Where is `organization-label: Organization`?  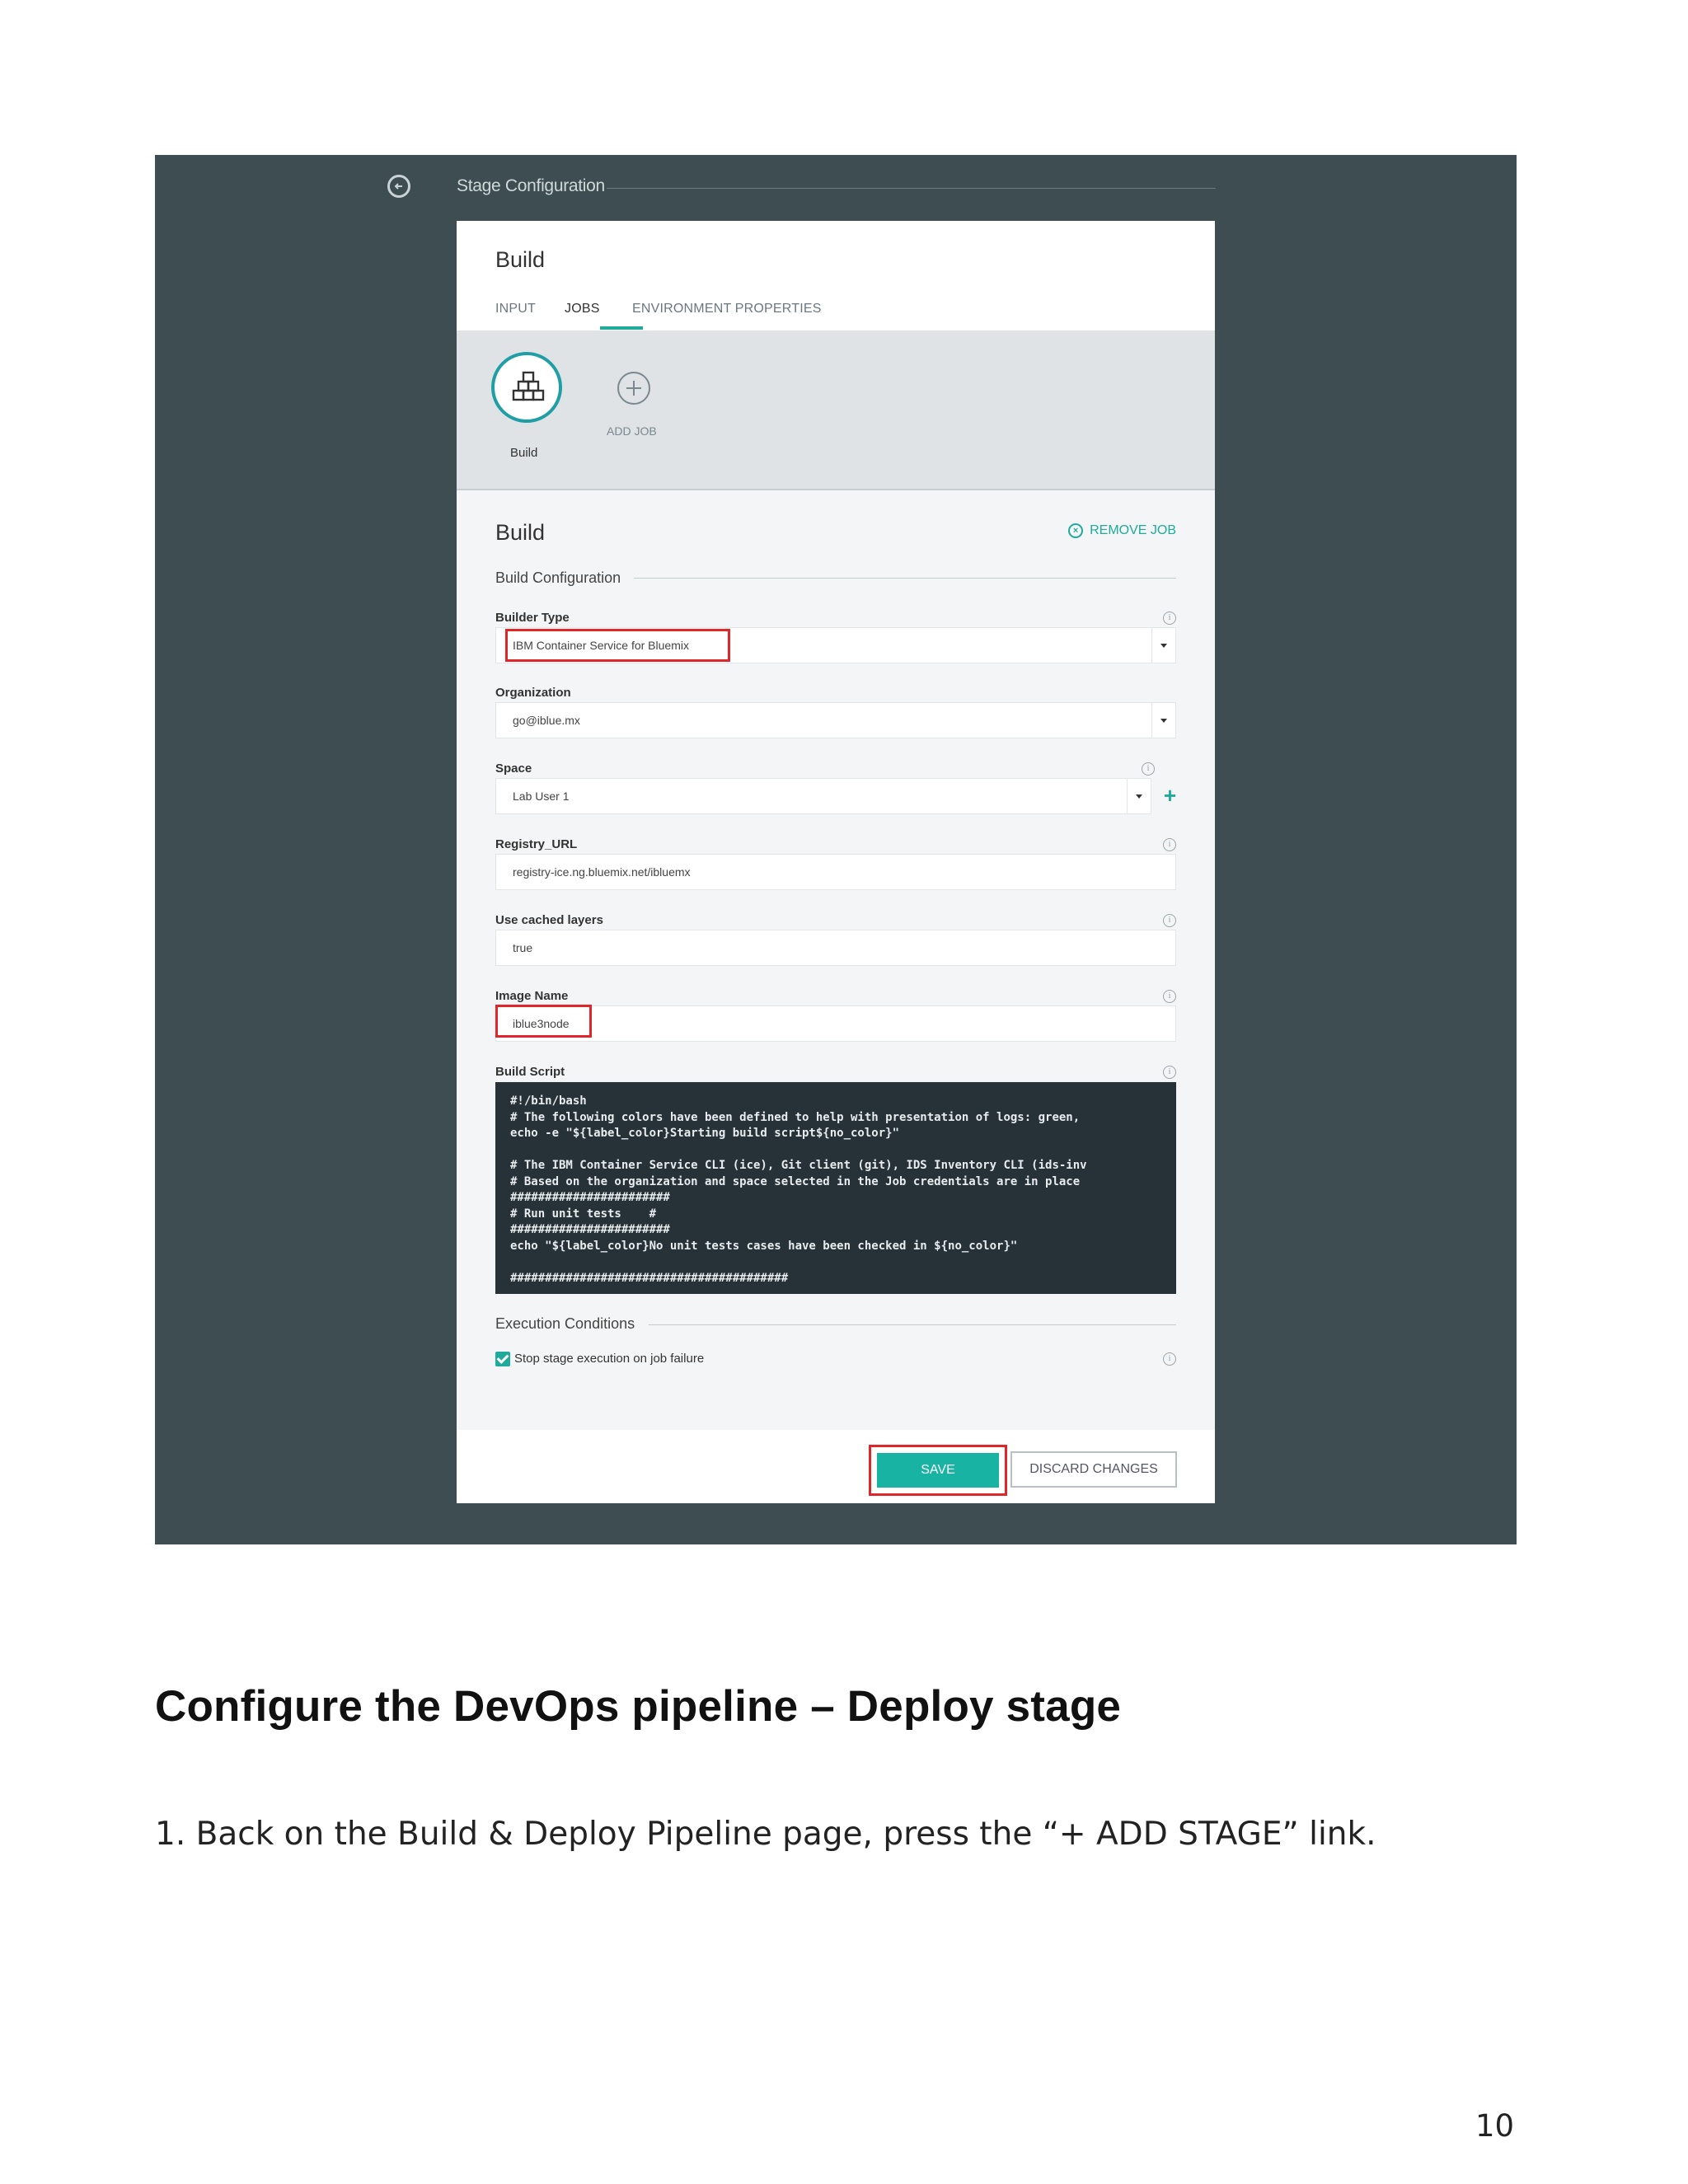 organization-label: Organization is located at coordinates (533, 693).